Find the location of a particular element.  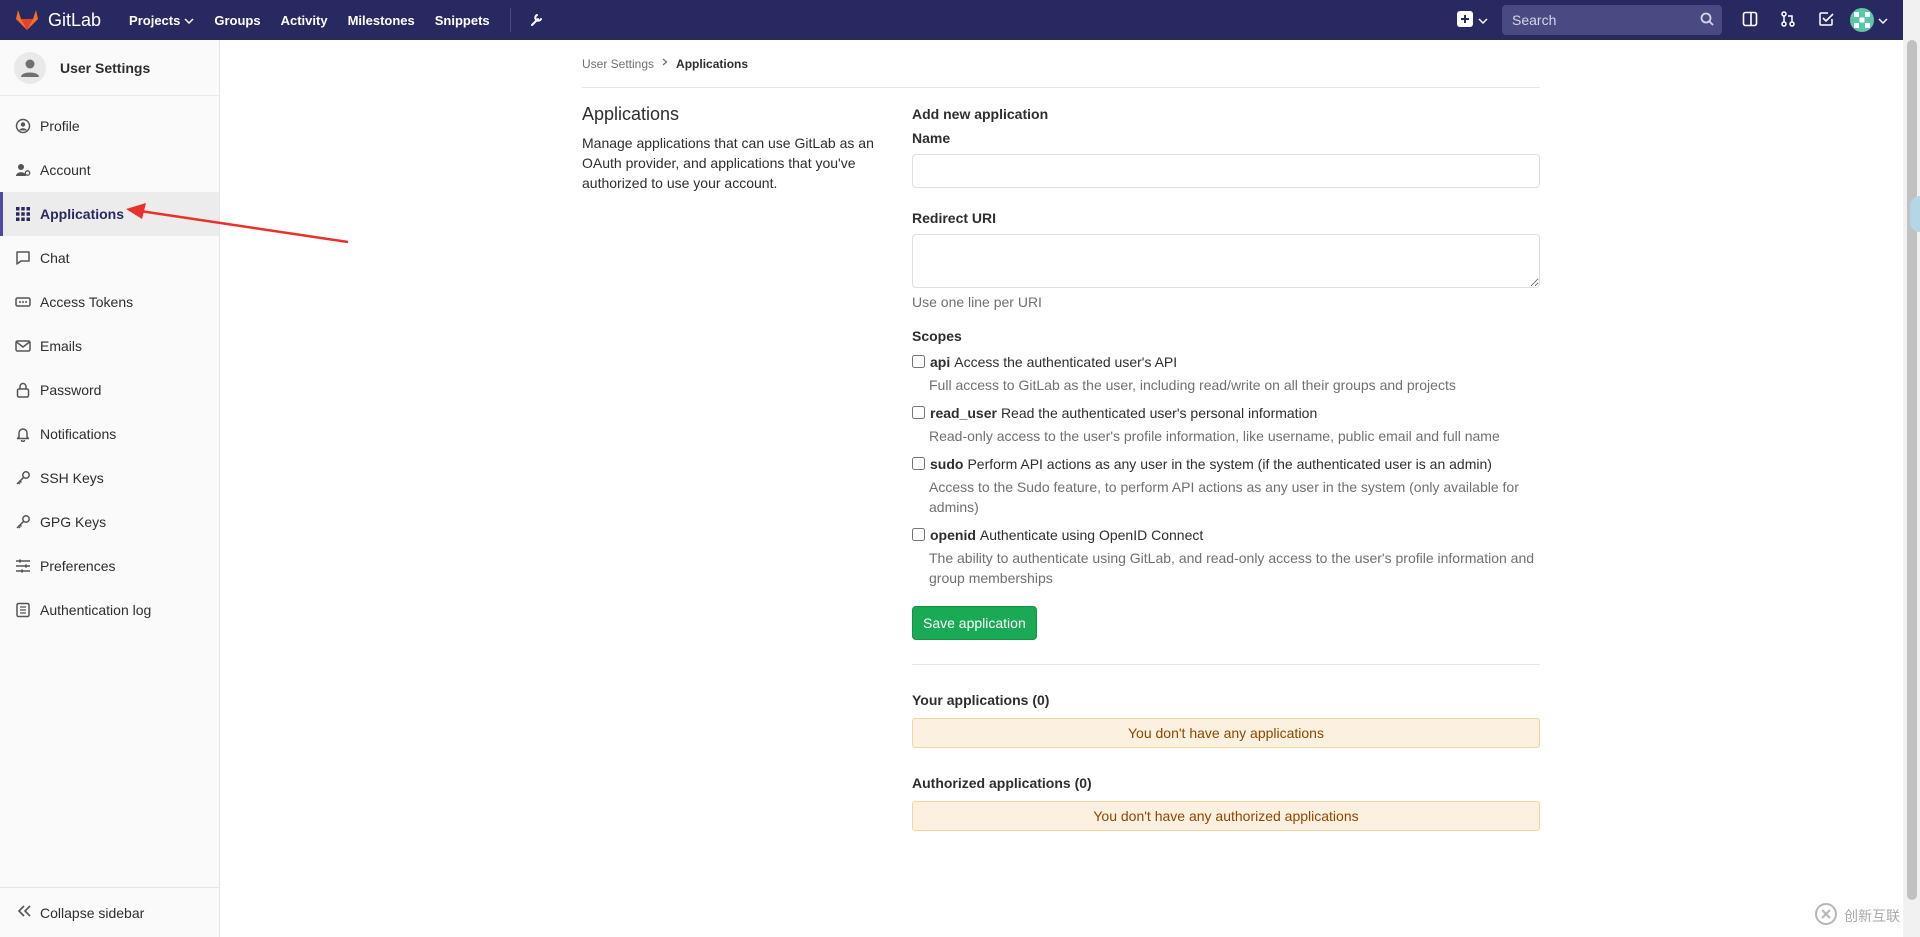

preferences-icon is located at coordinates (23, 566).